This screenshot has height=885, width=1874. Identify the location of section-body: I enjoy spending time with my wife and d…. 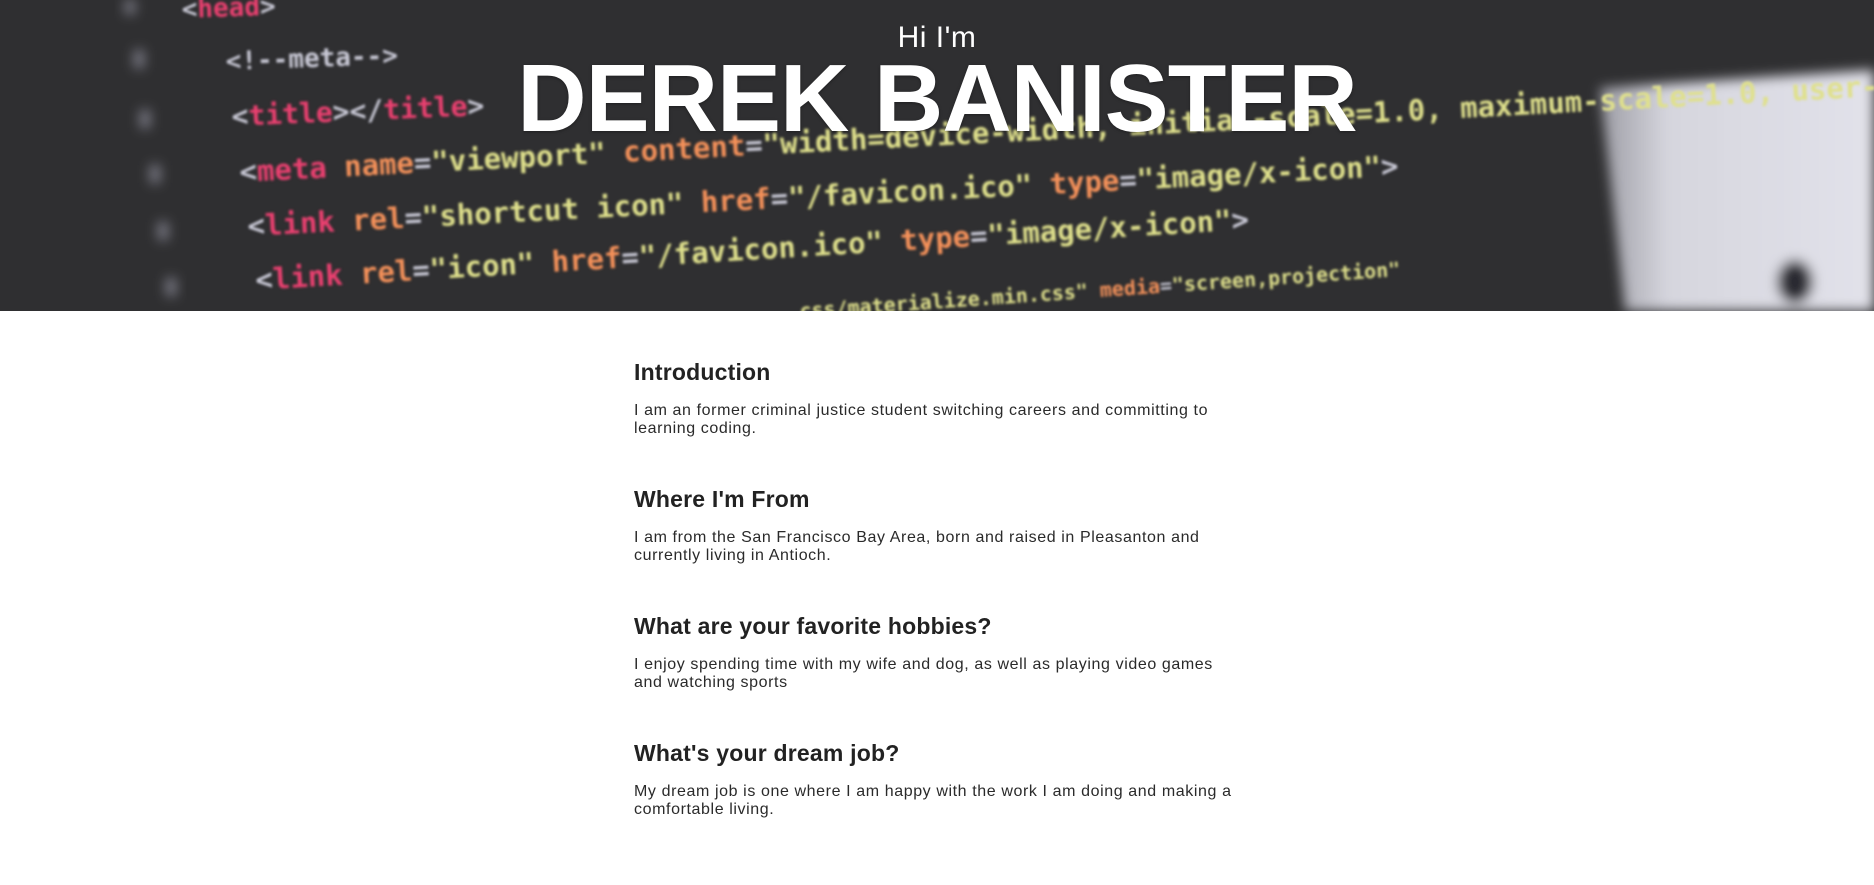
(923, 673).